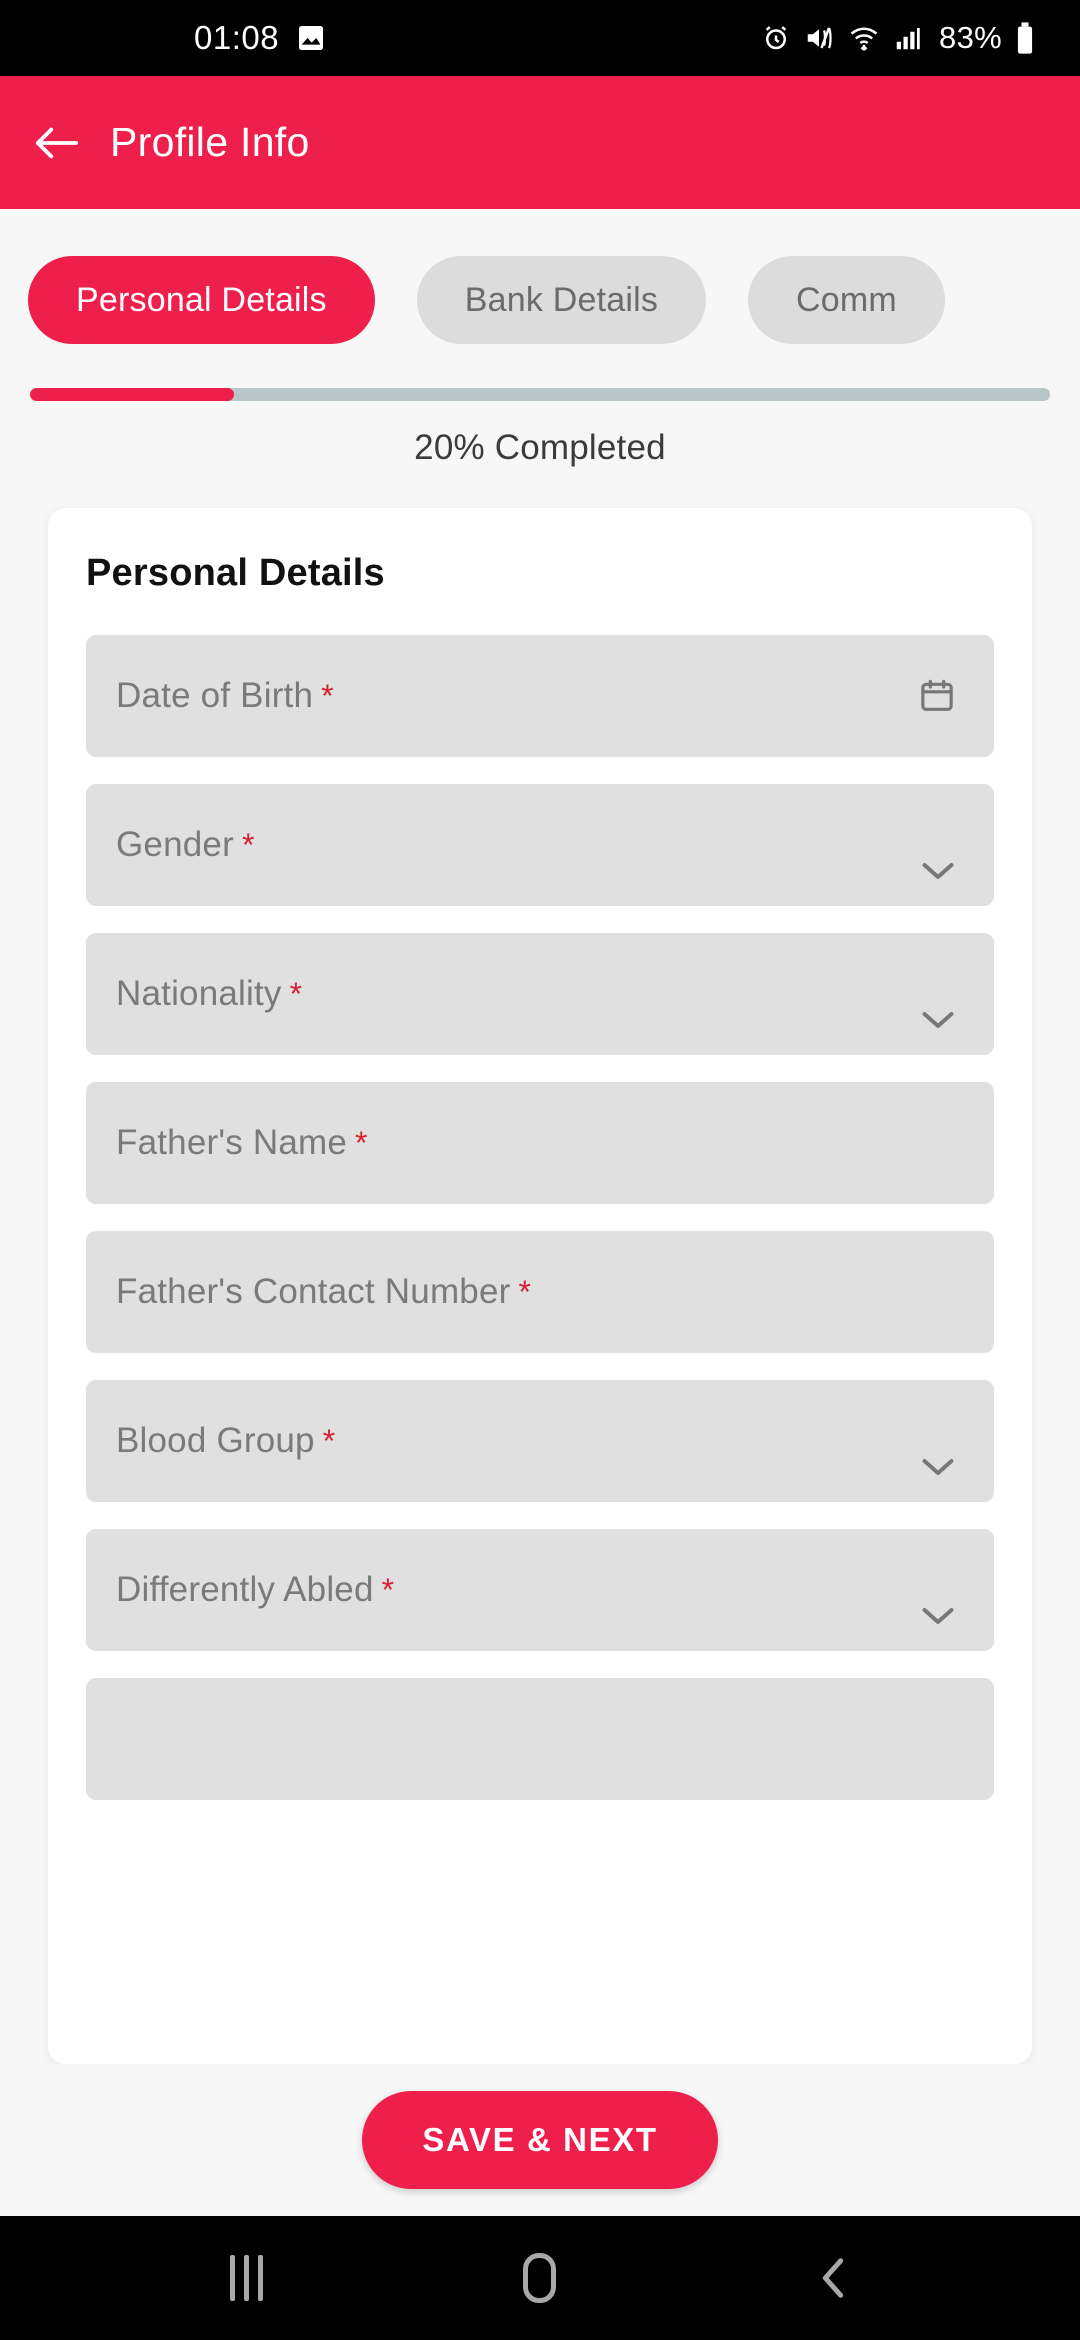  I want to click on page-title: Profile Info, so click(210, 142).